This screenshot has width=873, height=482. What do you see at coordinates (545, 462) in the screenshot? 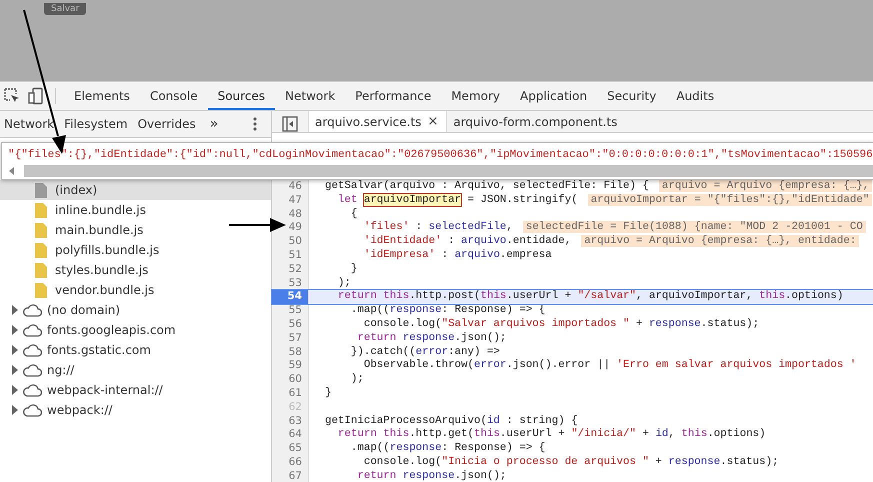
I see `string-literal: "Inicia o processo de arquivos "` at bounding box center [545, 462].